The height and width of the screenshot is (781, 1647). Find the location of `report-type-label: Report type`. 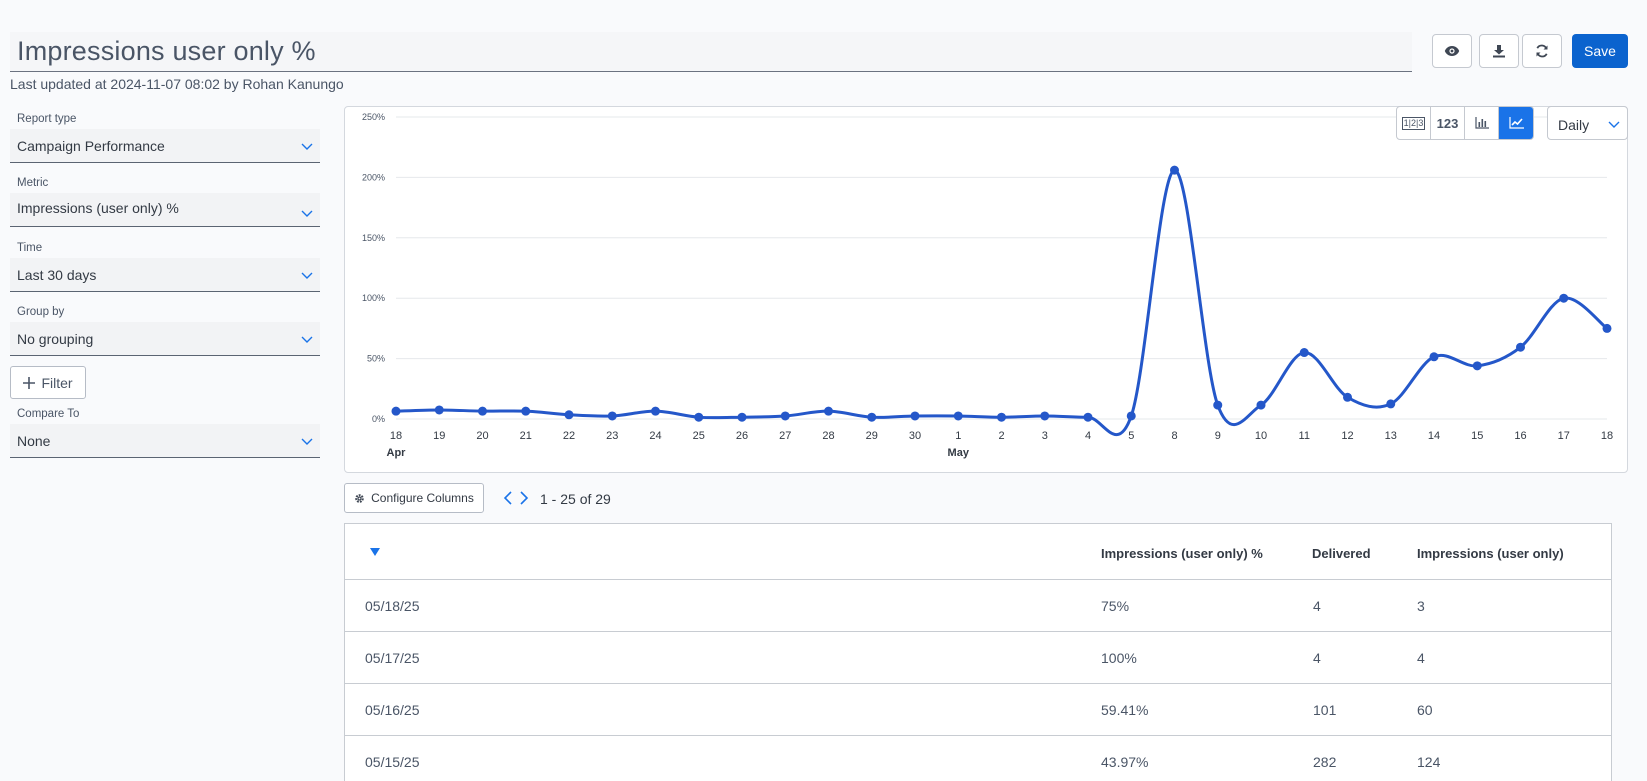

report-type-label: Report type is located at coordinates (47, 119).